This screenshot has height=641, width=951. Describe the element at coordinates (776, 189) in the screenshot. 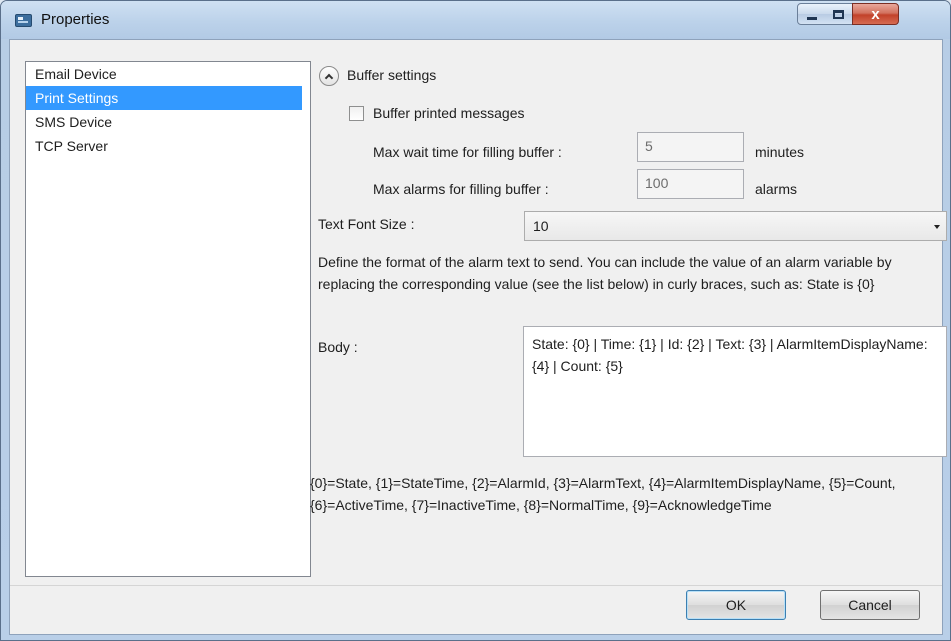

I see `max-alarms-unit: alarms` at that location.